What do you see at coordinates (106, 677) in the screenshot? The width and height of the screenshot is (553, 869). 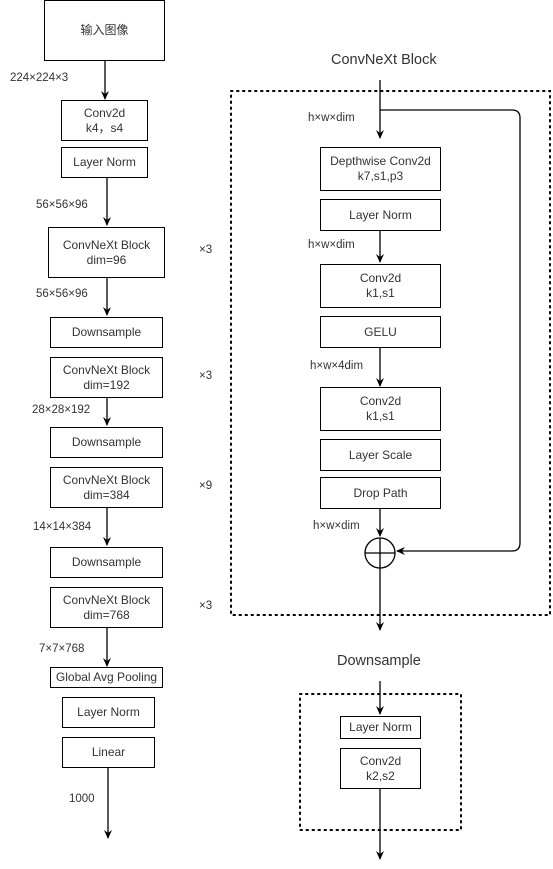 I see `global-avg-pooling-node: Global Avg Pooling` at bounding box center [106, 677].